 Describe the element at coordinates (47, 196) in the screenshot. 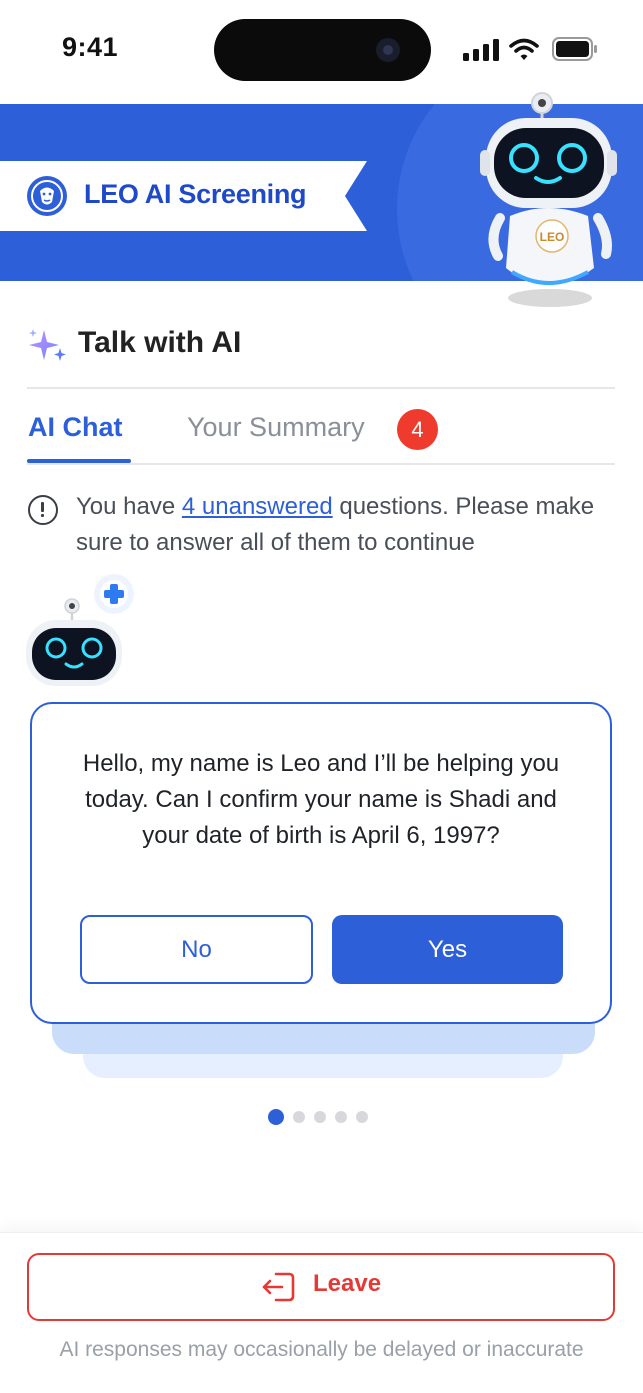

I see `lion-logo-icon` at that location.